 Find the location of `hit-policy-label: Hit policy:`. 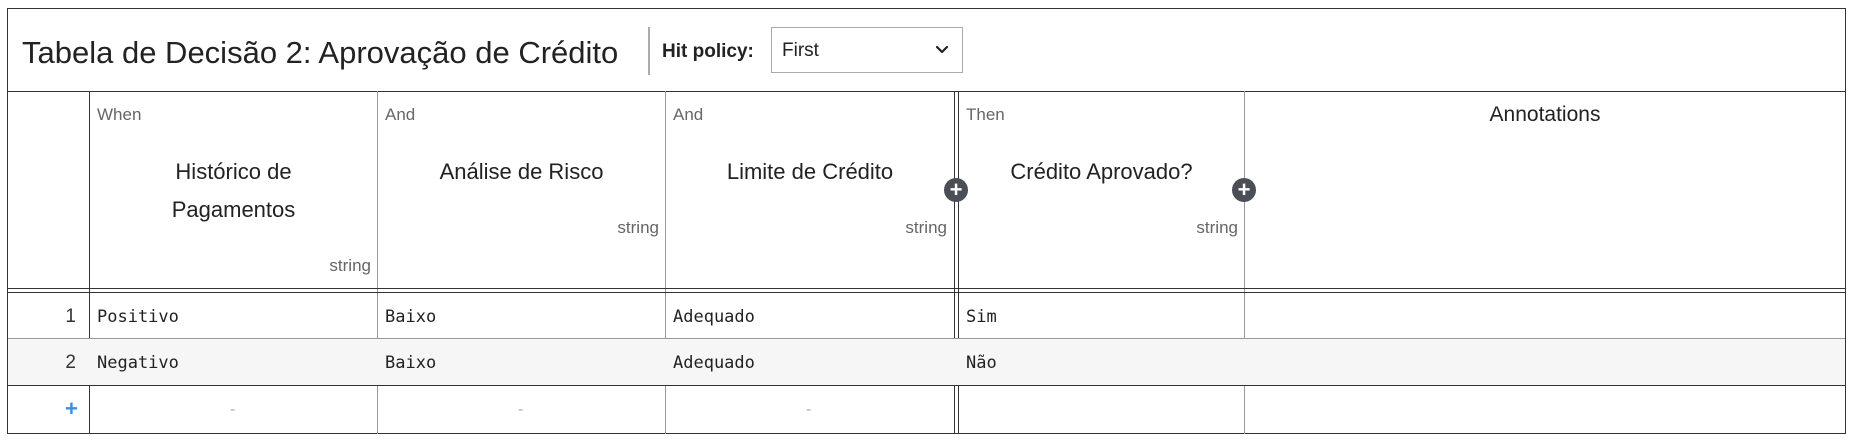

hit-policy-label: Hit policy: is located at coordinates (708, 51).